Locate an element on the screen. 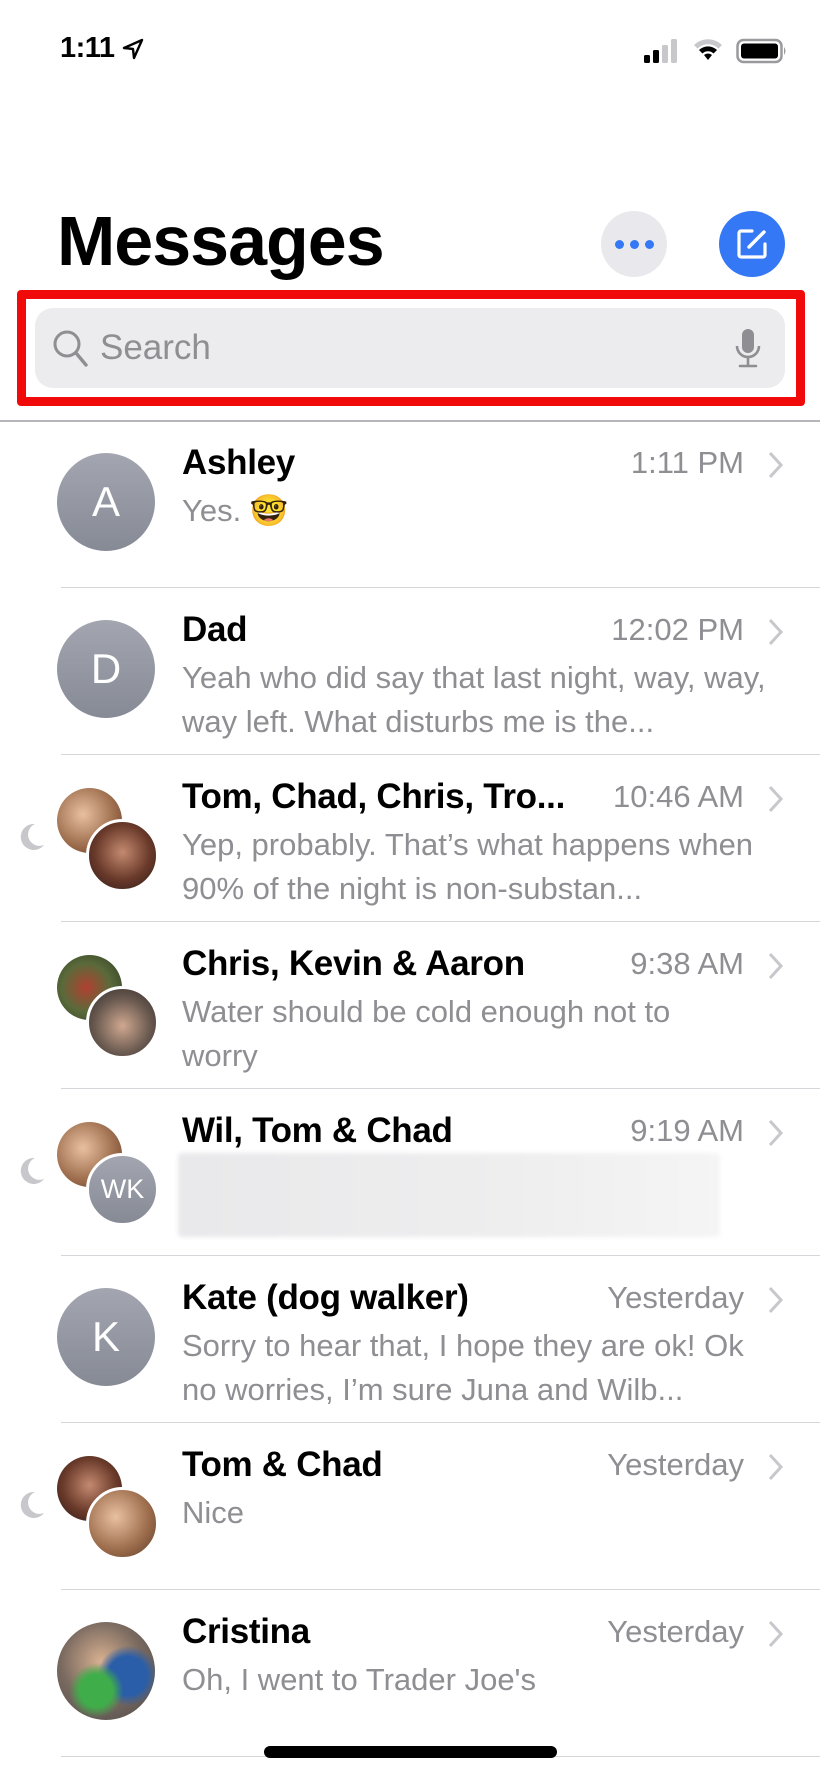 This screenshot has width=820, height=1776. group-avatar-initials: WK is located at coordinates (122, 1189).